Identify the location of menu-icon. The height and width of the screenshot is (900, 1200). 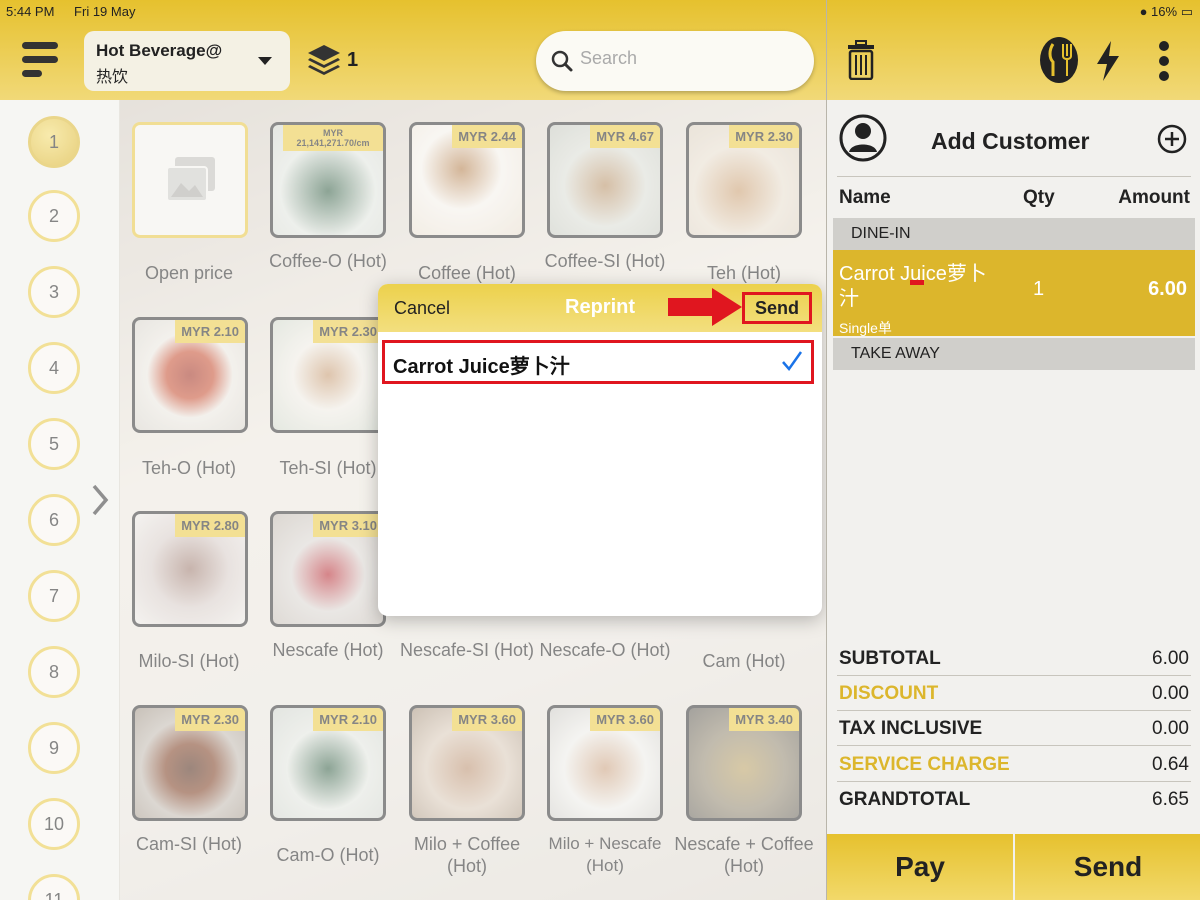
(42, 60).